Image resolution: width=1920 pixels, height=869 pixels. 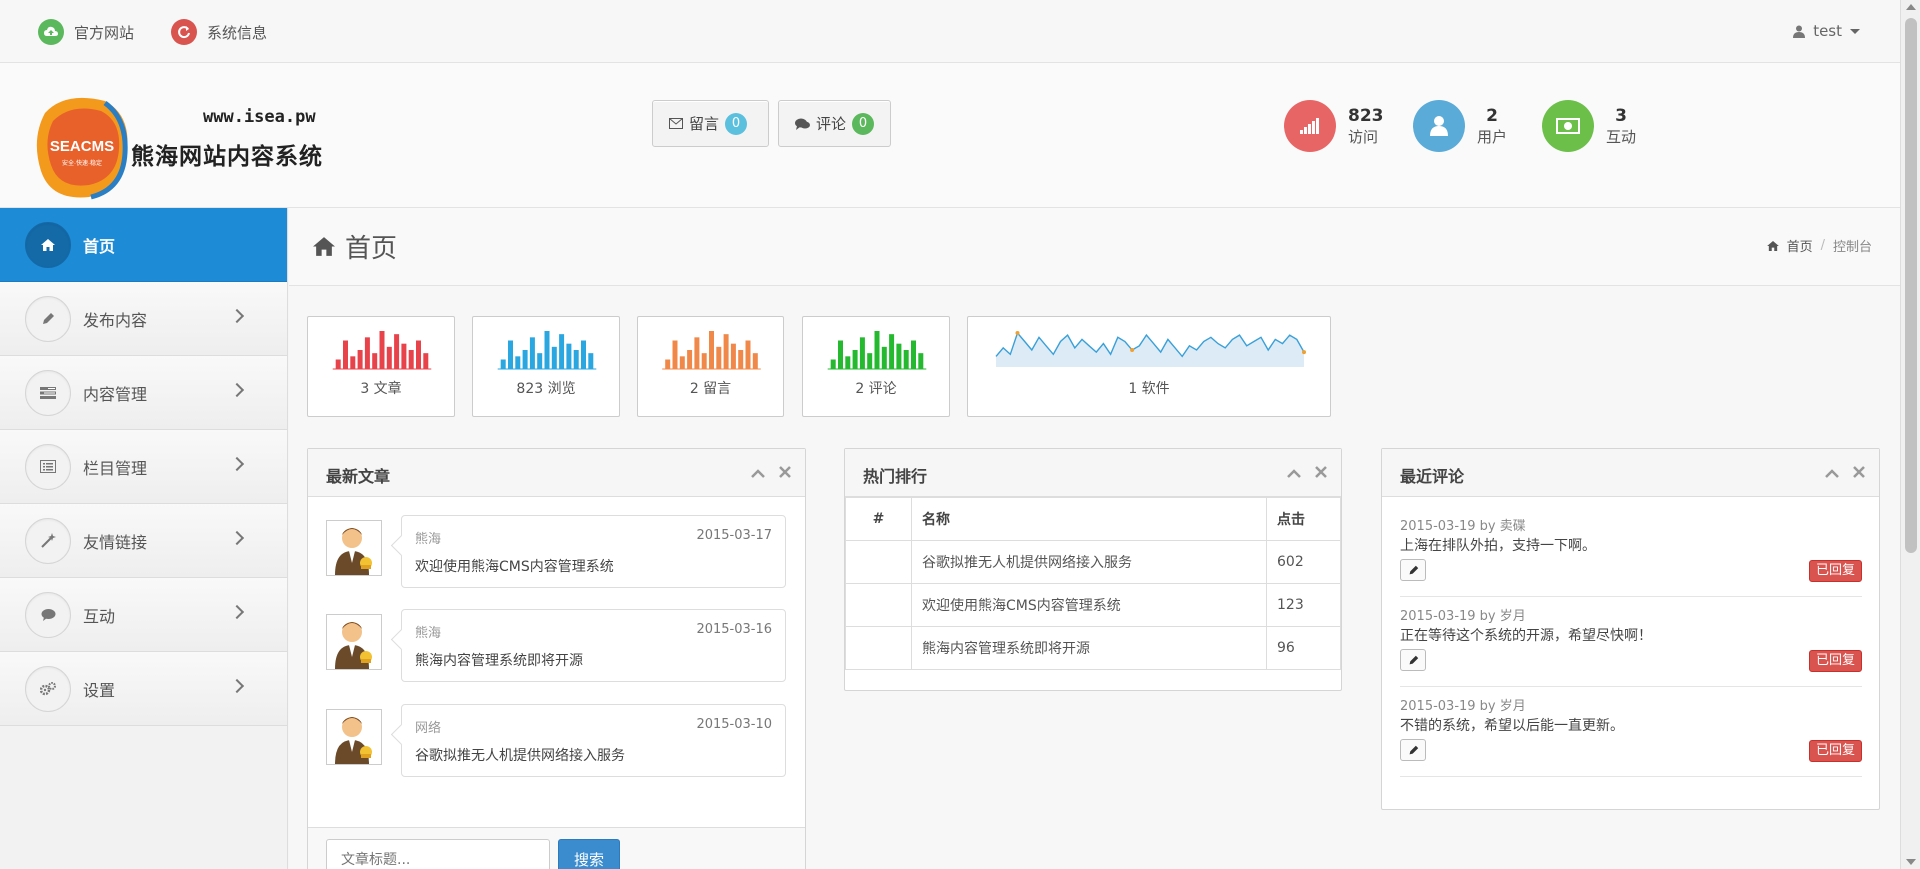 What do you see at coordinates (499, 660) in the screenshot?
I see `article-title: 熊海内容管理系统即将开源` at bounding box center [499, 660].